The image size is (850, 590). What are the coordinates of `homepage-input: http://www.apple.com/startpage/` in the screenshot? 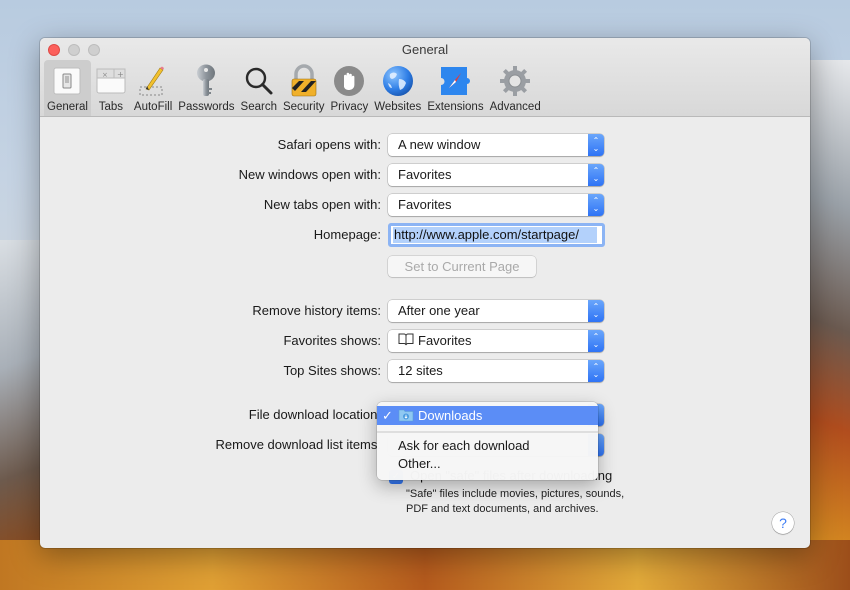 It's located at (496, 235).